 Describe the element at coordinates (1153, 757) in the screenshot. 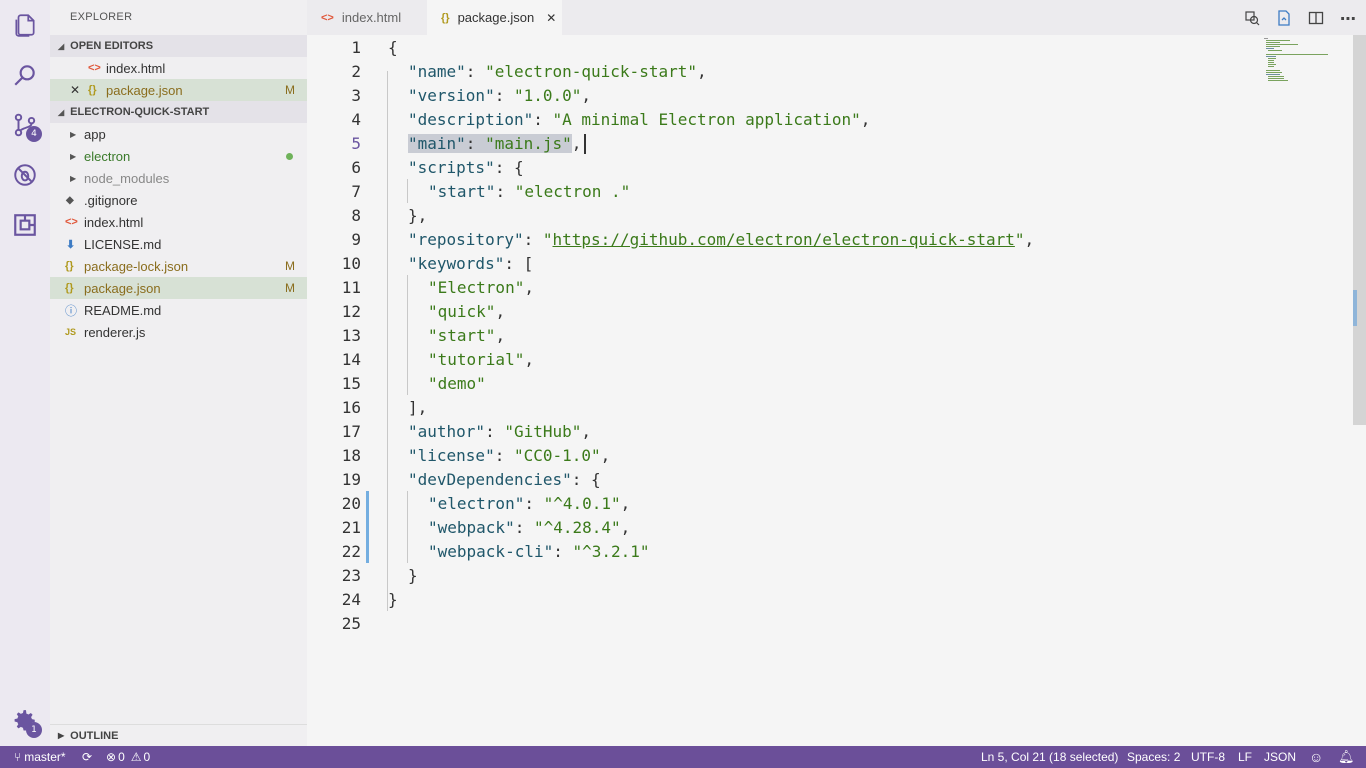

I see `indentation-setting: Spaces: 2` at that location.